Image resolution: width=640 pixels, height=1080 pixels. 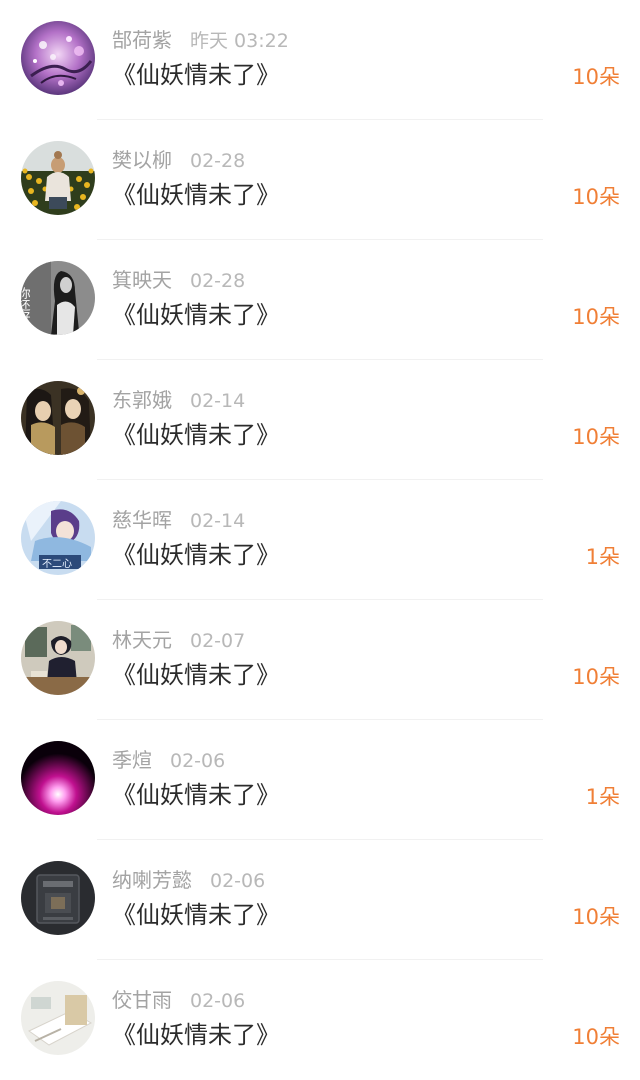 I want to click on user-name: 佼甘雨, so click(x=142, y=1000).